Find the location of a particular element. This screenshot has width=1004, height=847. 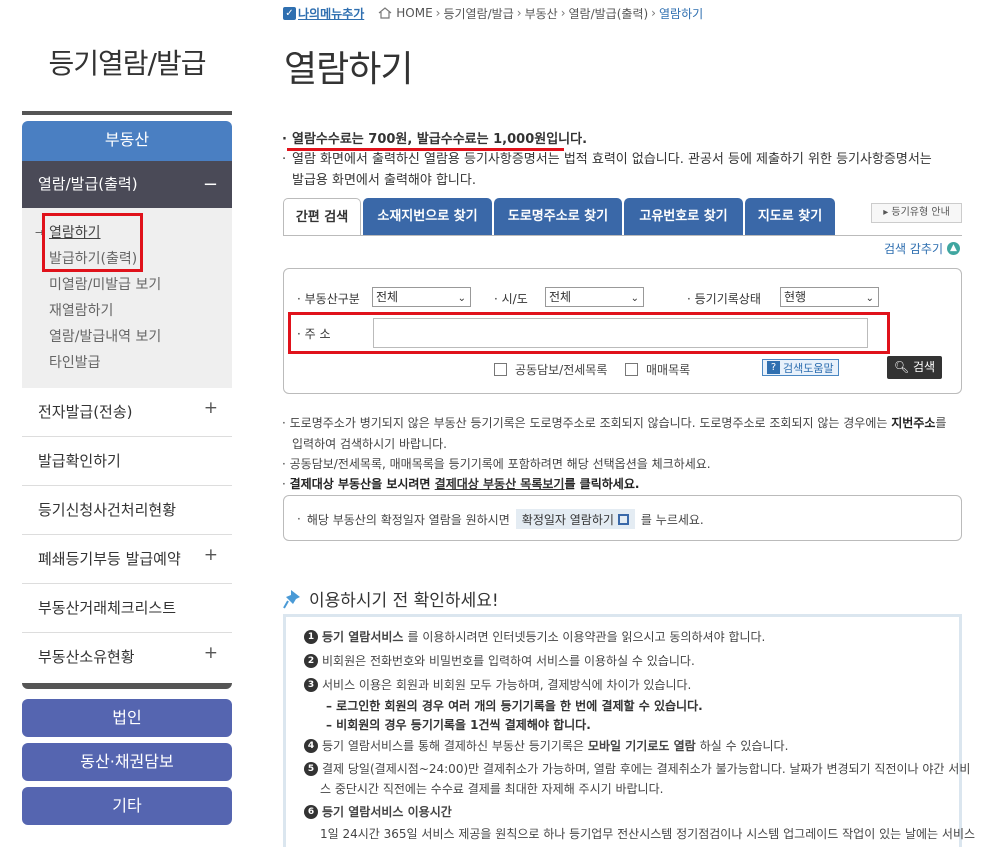

help-label: 검색도움말 is located at coordinates (808, 368).